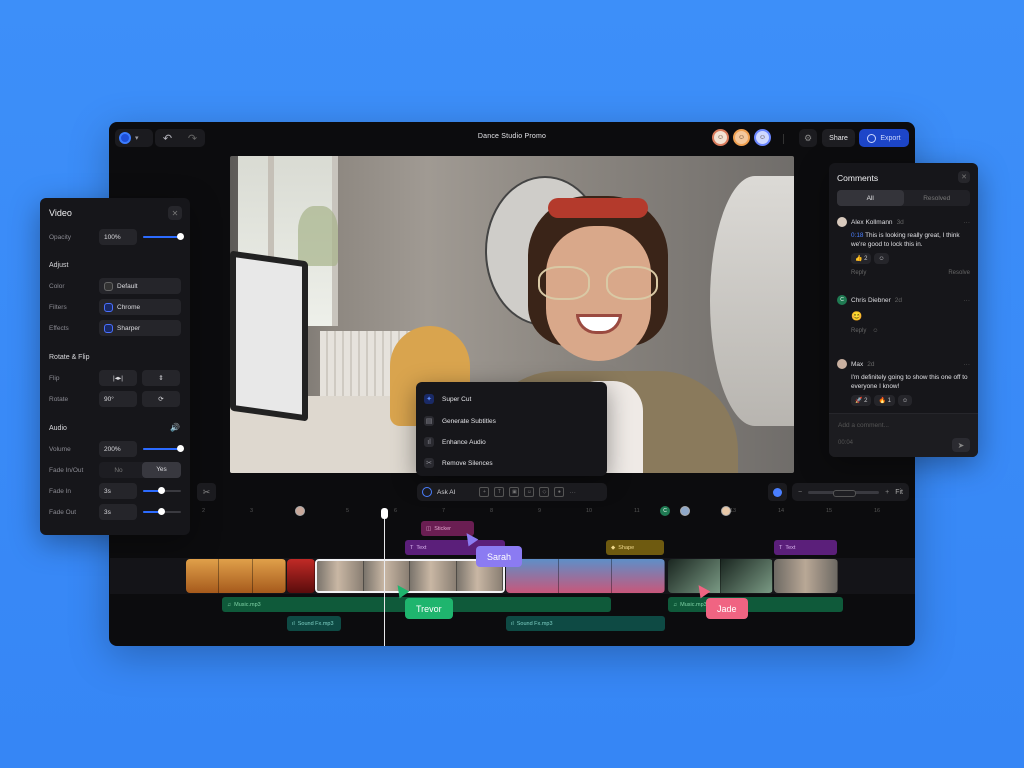 The width and height of the screenshot is (1024, 768). I want to click on fade-yes-option: Yes, so click(161, 470).